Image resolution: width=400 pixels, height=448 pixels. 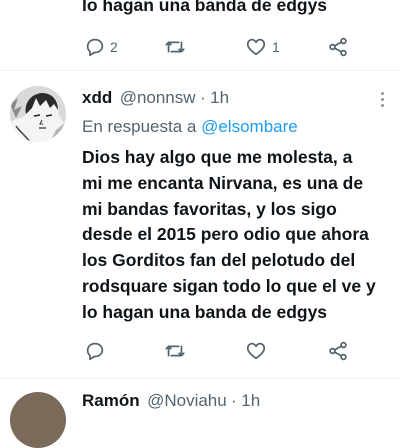 I want to click on top-tweet-text: lo hagan una banda de edgys, so click(x=205, y=7).